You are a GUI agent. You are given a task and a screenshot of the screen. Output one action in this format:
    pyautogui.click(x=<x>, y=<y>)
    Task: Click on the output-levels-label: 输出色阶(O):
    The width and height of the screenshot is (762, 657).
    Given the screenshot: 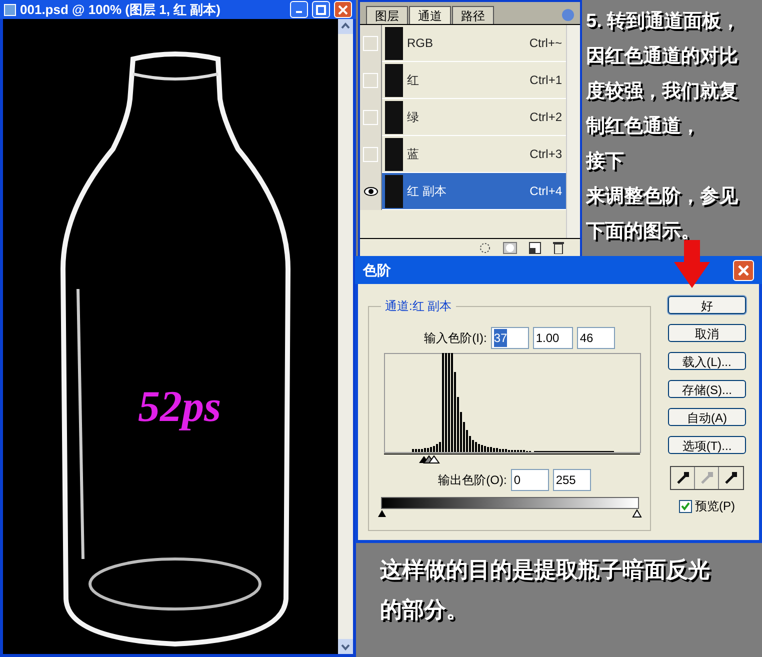 What is the action you would take?
    pyautogui.click(x=472, y=480)
    